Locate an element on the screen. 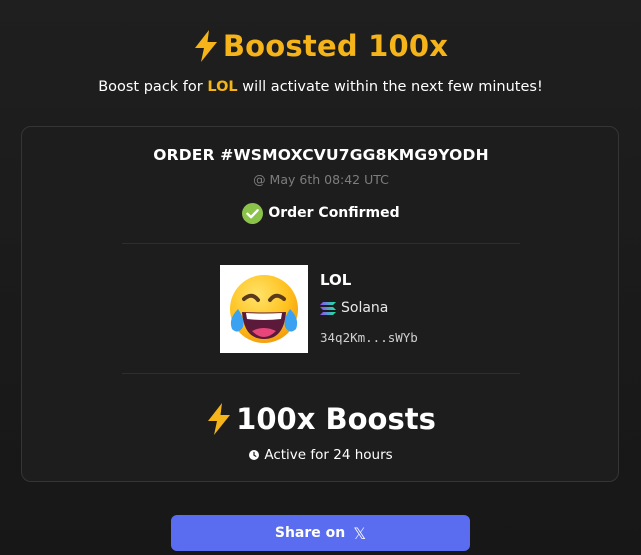 The image size is (641, 555). share-button-label: Share on is located at coordinates (310, 533).